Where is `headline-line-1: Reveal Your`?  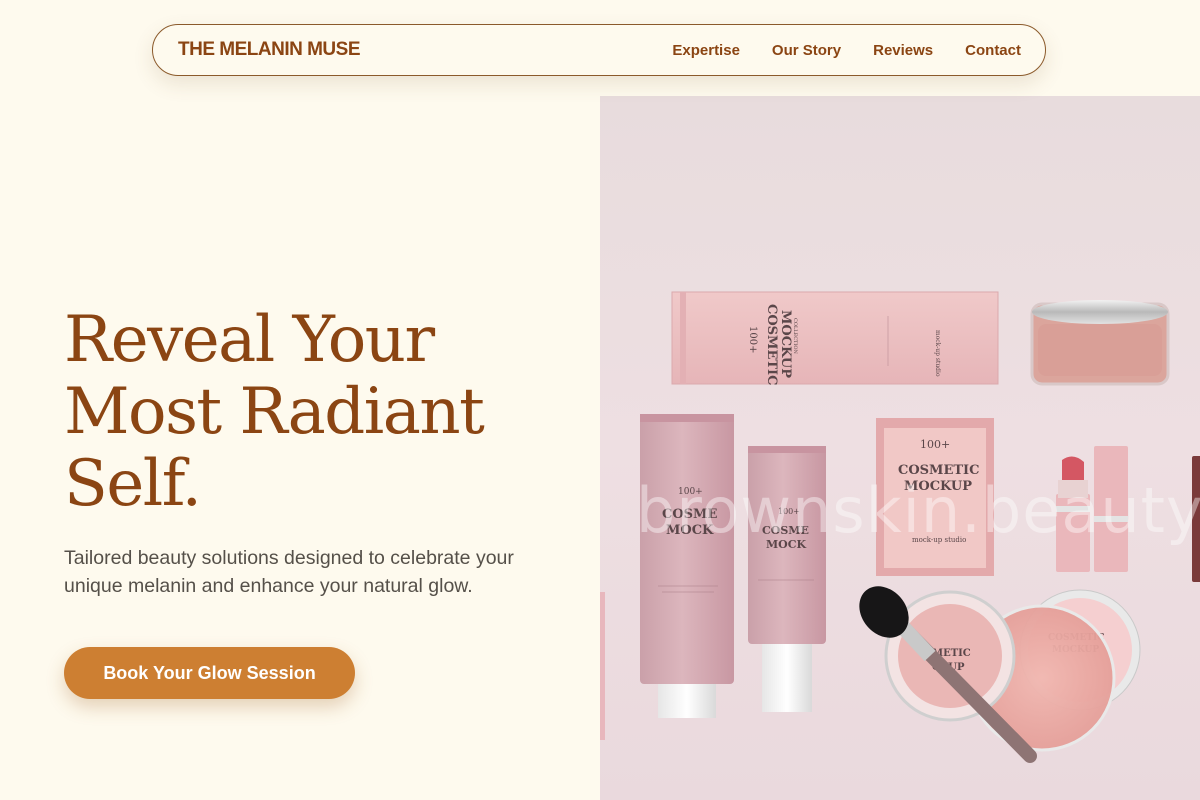
headline-line-1: Reveal Your is located at coordinates (249, 340).